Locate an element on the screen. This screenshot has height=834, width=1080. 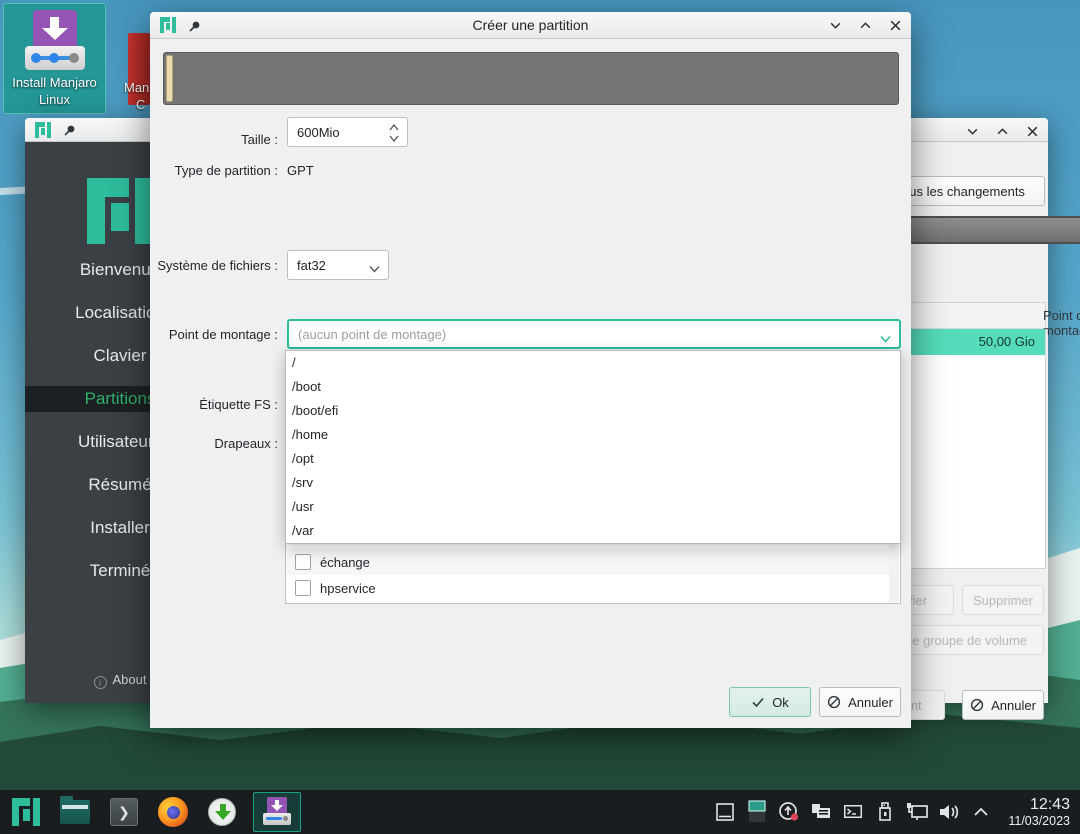
flag-row-hpservice: hpservice is located at coordinates (588, 588).